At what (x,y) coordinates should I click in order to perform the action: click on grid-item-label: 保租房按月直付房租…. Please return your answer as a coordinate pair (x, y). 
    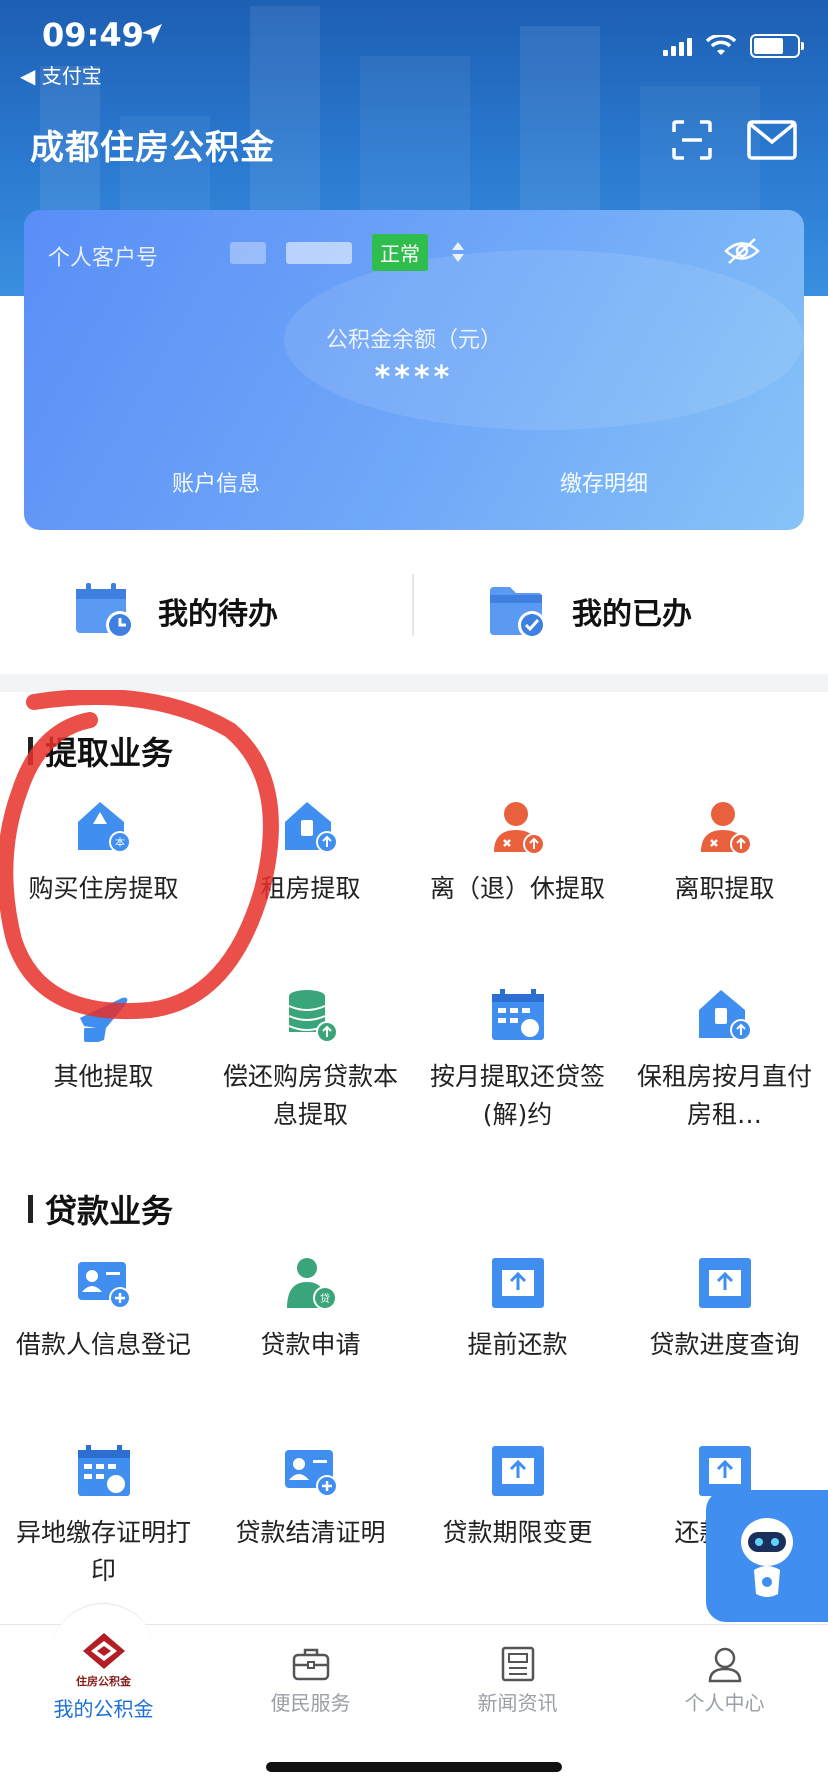
    Looking at the image, I should click on (724, 1095).